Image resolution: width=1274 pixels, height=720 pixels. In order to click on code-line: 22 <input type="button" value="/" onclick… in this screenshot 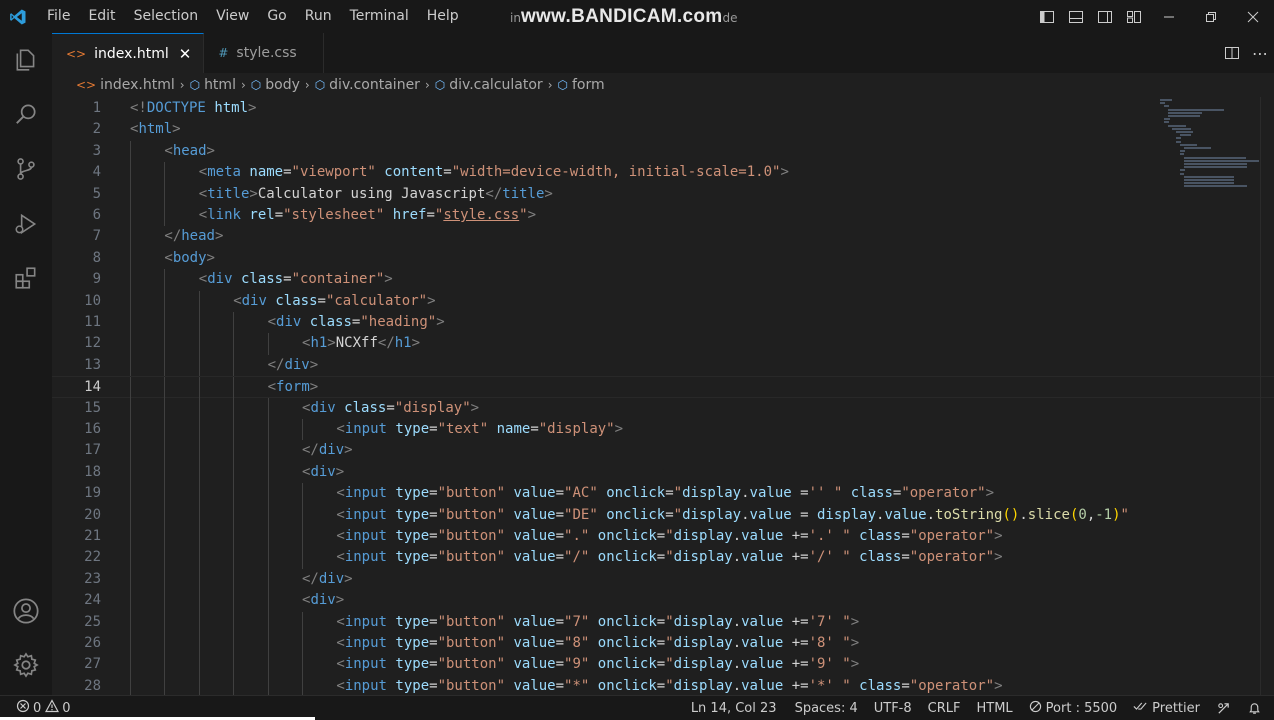, I will do `click(663, 558)`.